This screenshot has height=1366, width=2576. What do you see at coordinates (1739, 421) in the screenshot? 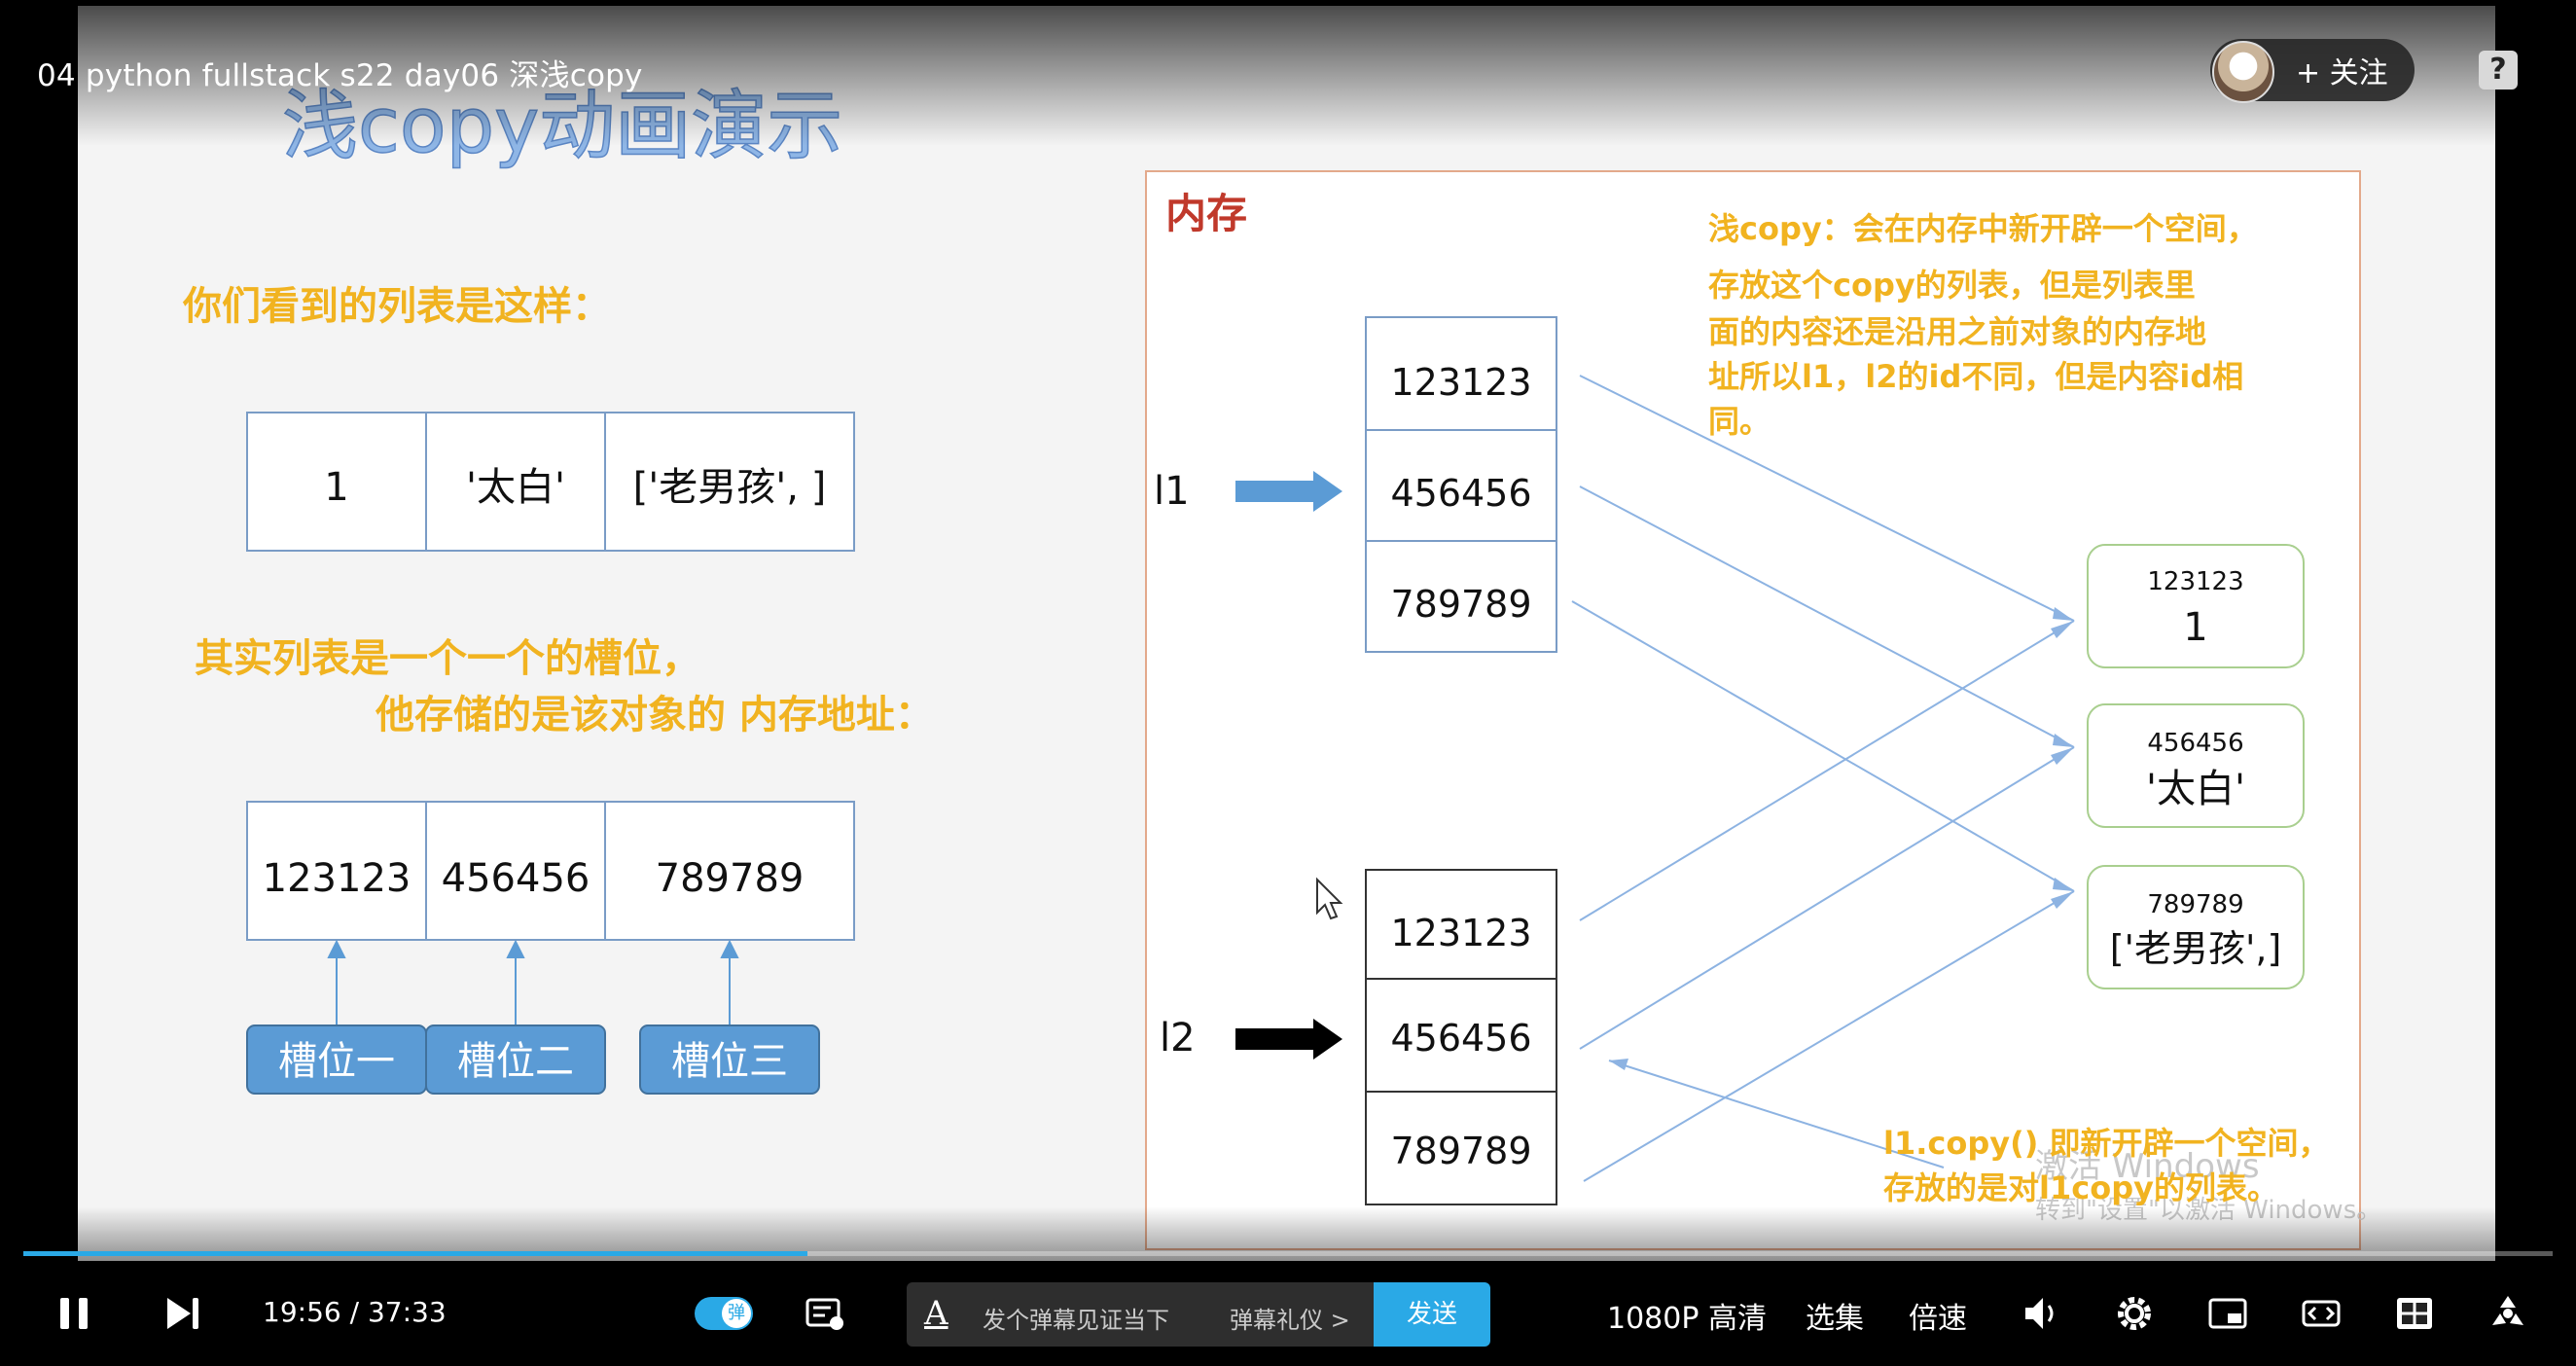
I see `note-line: 同。` at bounding box center [1739, 421].